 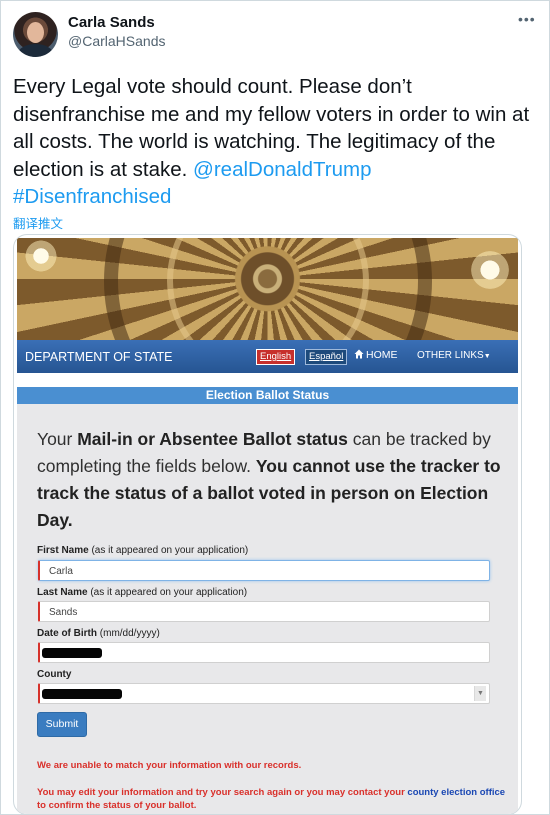 What do you see at coordinates (359, 354) in the screenshot?
I see `home-icon` at bounding box center [359, 354].